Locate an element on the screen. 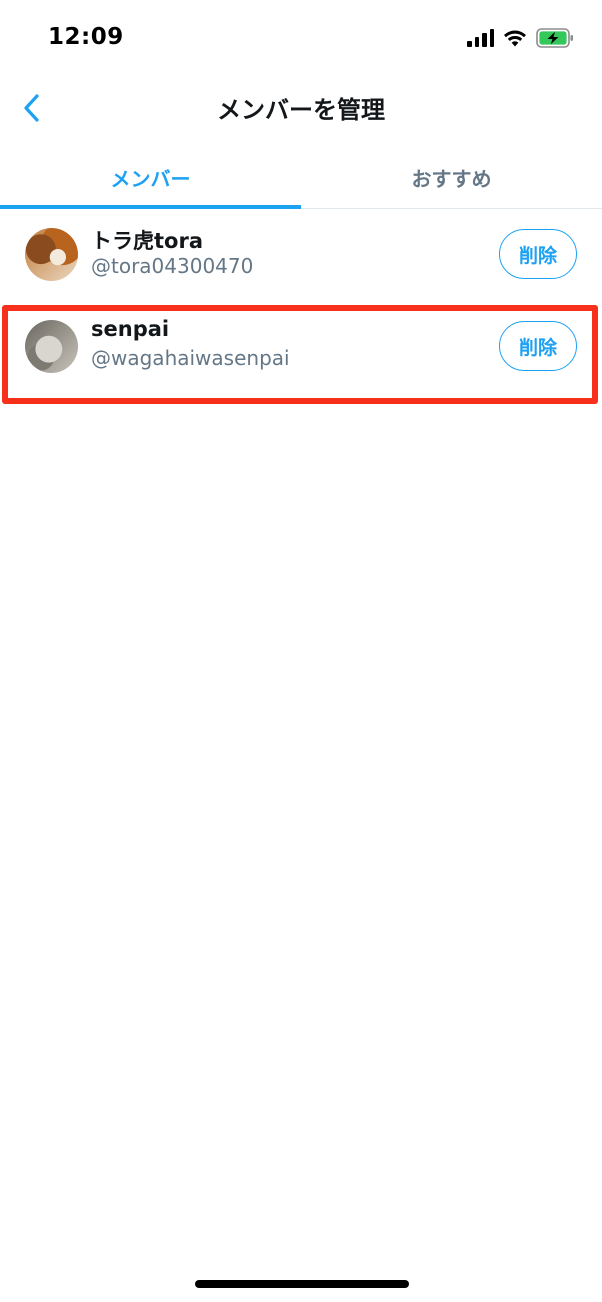  signal-icon is located at coordinates (480, 38).